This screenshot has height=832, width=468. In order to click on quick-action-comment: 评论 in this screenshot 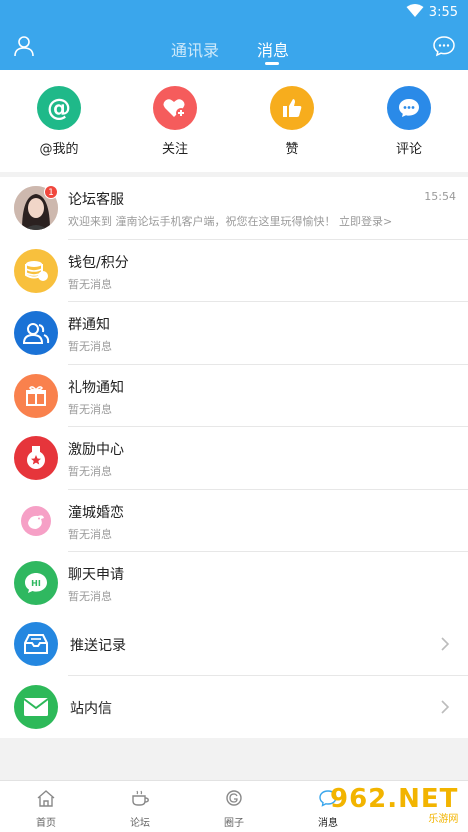, I will do `click(409, 121)`.